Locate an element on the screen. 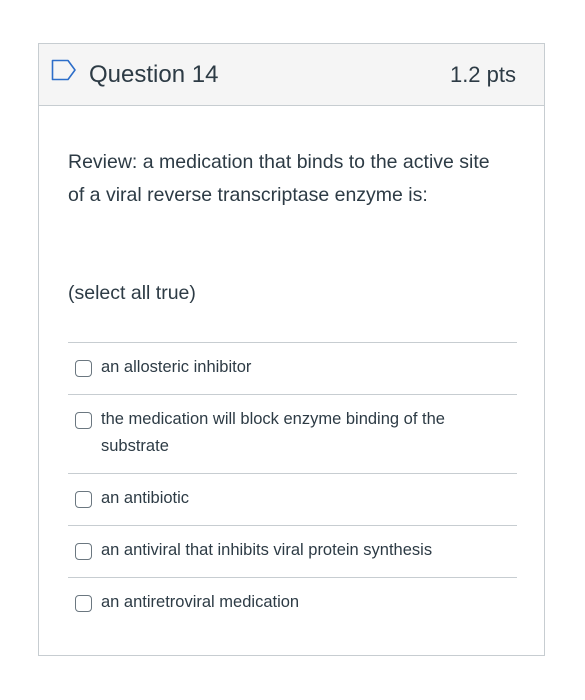 The height and width of the screenshot is (700, 585). answer-label: an allosteric inhibitor is located at coordinates (176, 367).